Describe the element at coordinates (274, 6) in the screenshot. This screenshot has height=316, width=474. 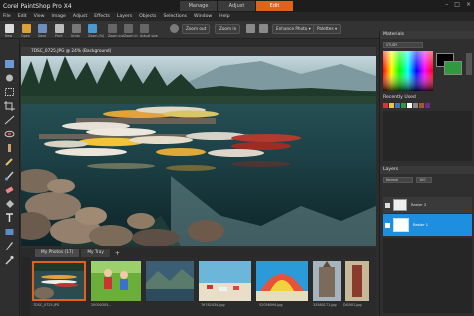
I see `tab-edit: Edit` at that location.